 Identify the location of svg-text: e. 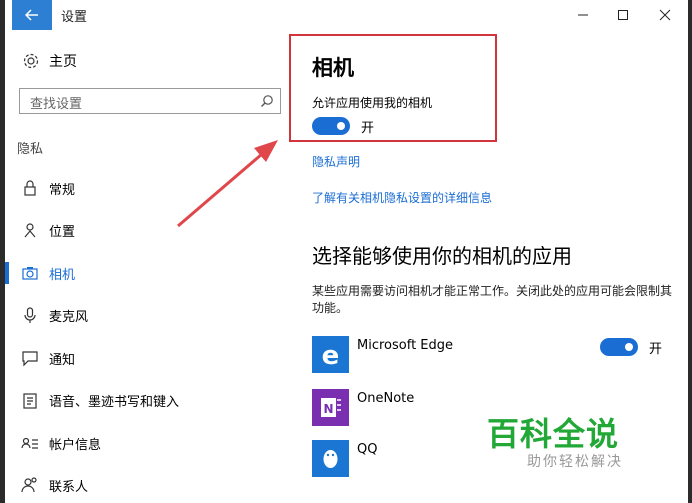
(331, 356).